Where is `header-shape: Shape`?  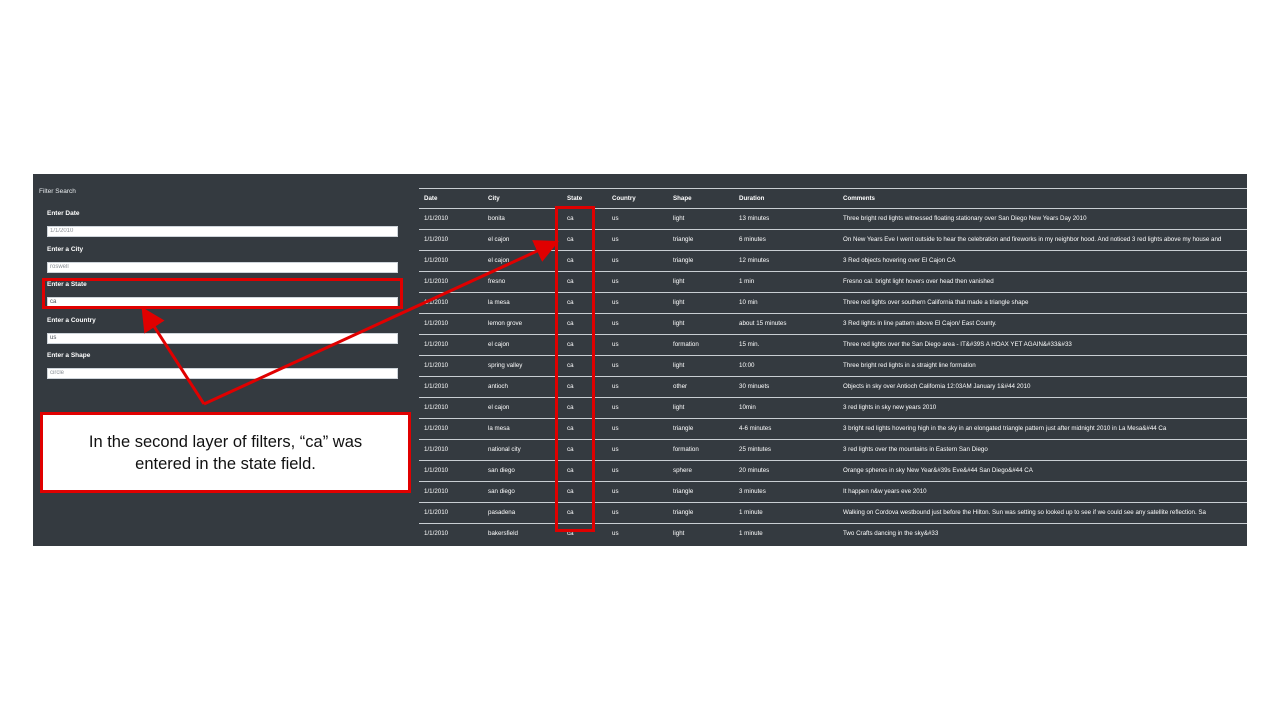
header-shape: Shape is located at coordinates (701, 198).